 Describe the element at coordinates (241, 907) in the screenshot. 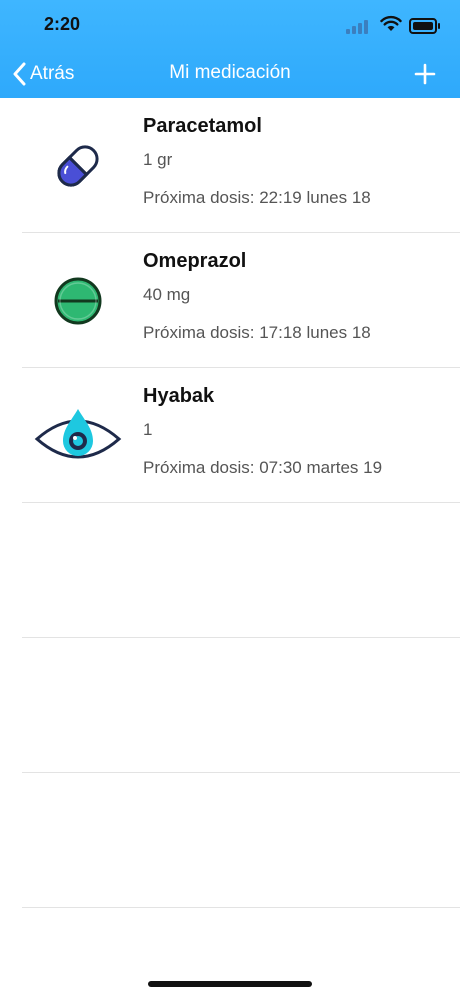

I see `row-divider` at that location.